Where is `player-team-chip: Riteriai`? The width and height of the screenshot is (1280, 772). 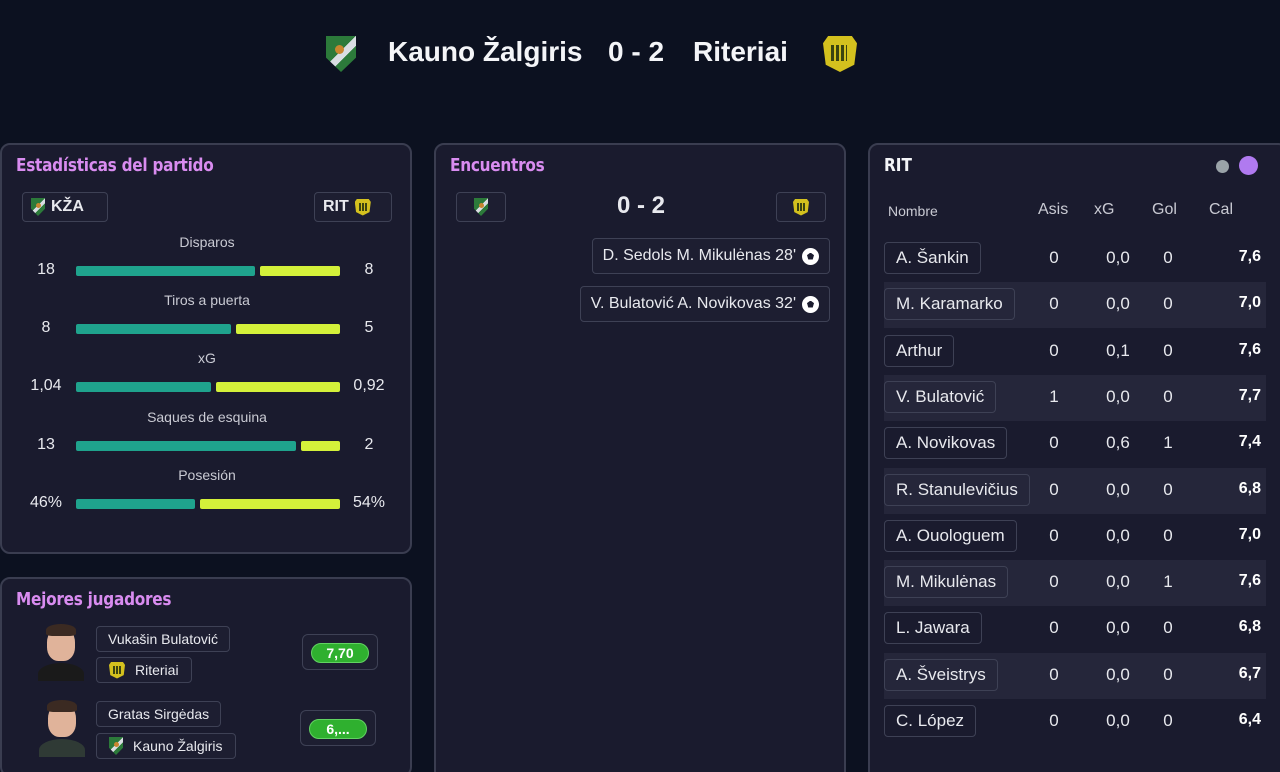 player-team-chip: Riteriai is located at coordinates (144, 670).